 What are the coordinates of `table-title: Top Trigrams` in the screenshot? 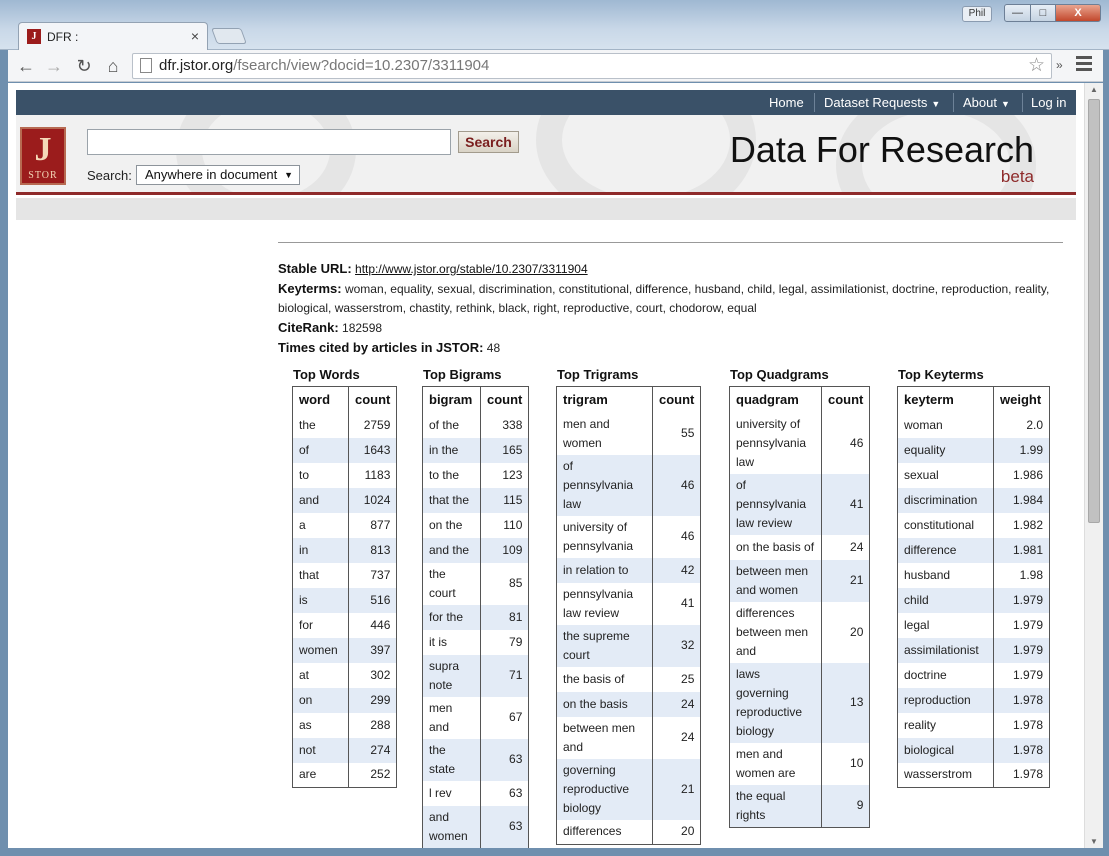 It's located at (598, 374).